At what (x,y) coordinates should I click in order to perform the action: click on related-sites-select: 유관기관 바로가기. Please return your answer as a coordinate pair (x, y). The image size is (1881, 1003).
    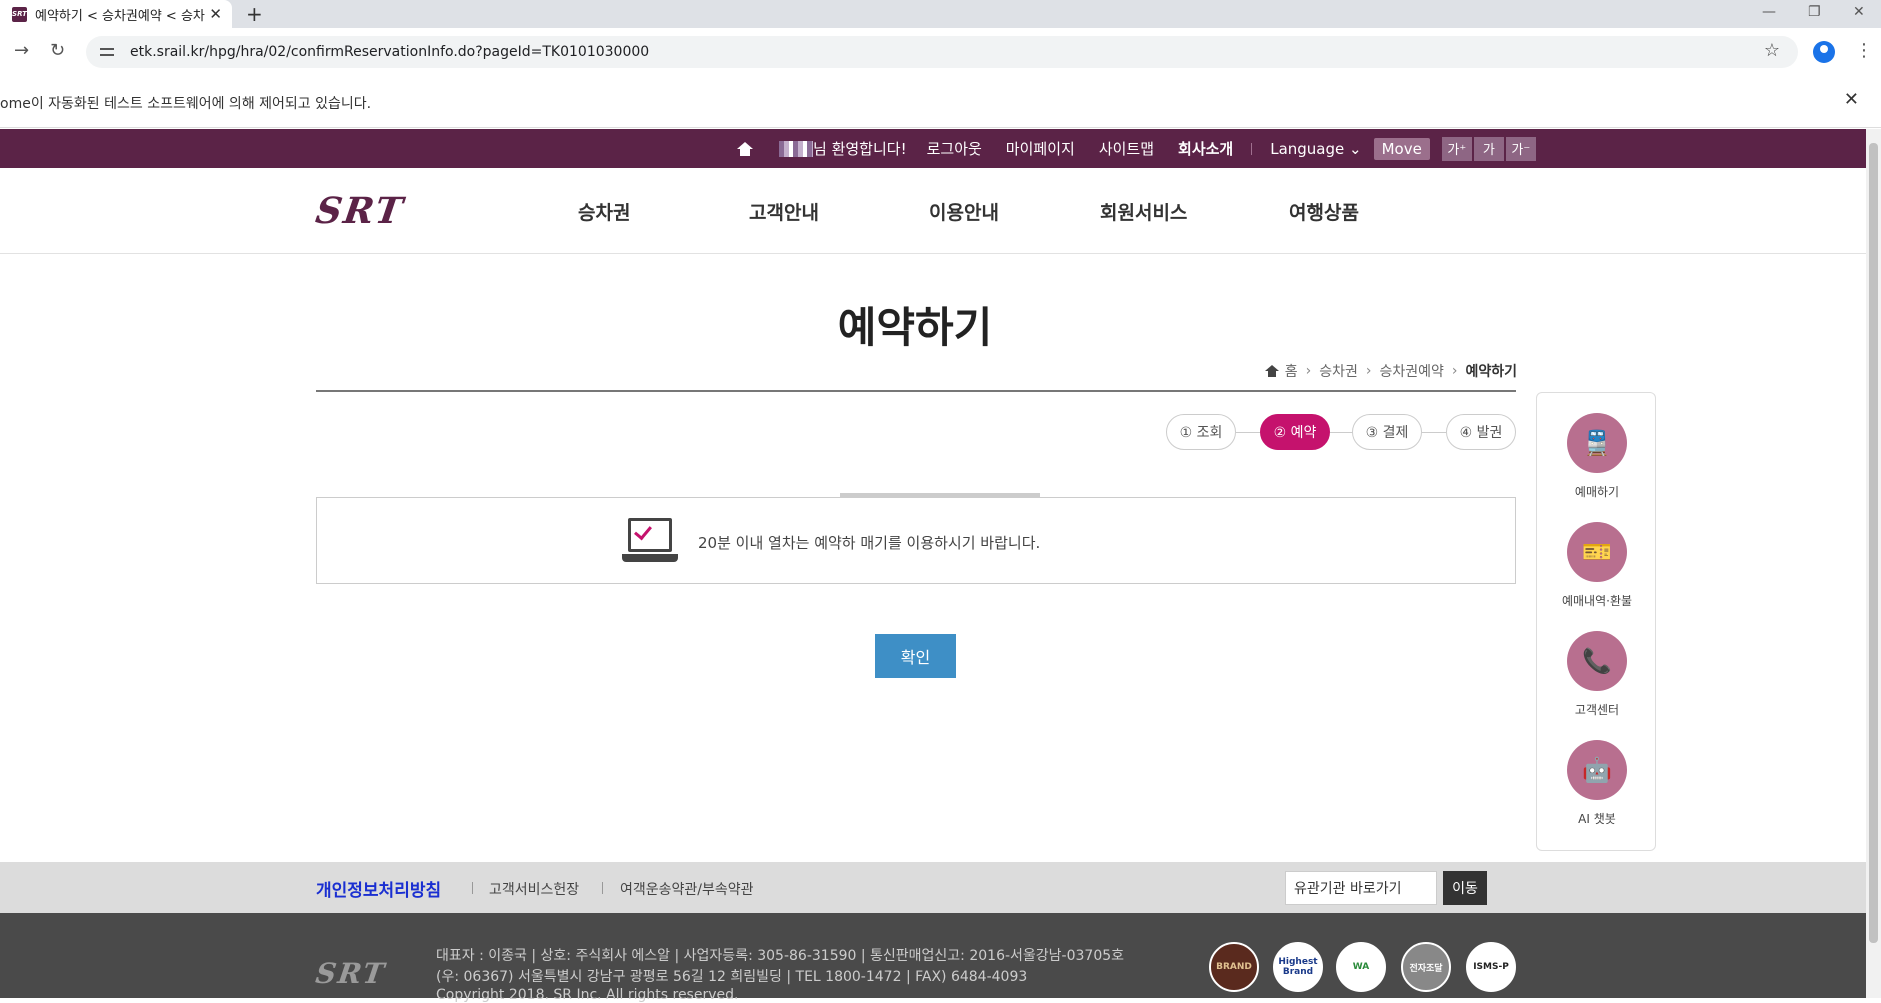
    Looking at the image, I should click on (1361, 888).